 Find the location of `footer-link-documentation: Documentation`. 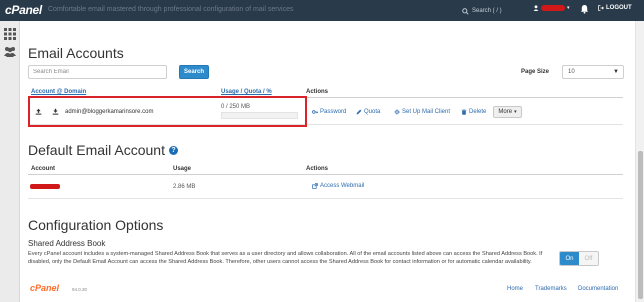

footer-link-documentation: Documentation is located at coordinates (598, 289).